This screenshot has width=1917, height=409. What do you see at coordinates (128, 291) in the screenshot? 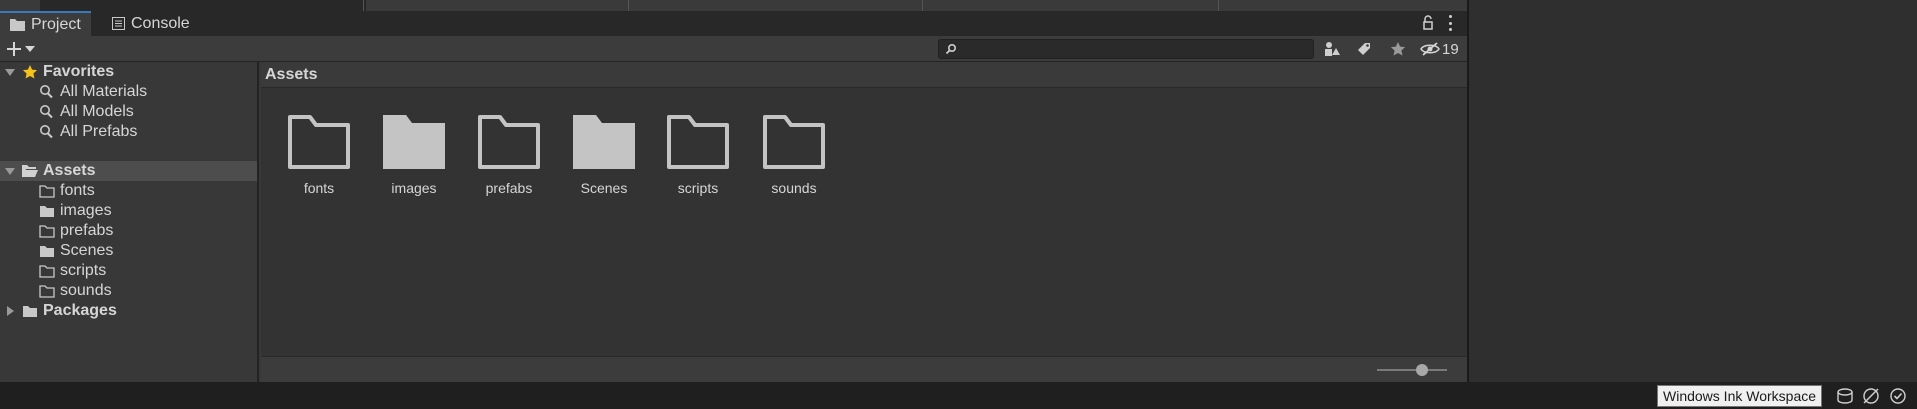
I see `tree-item-sounds: sounds` at bounding box center [128, 291].